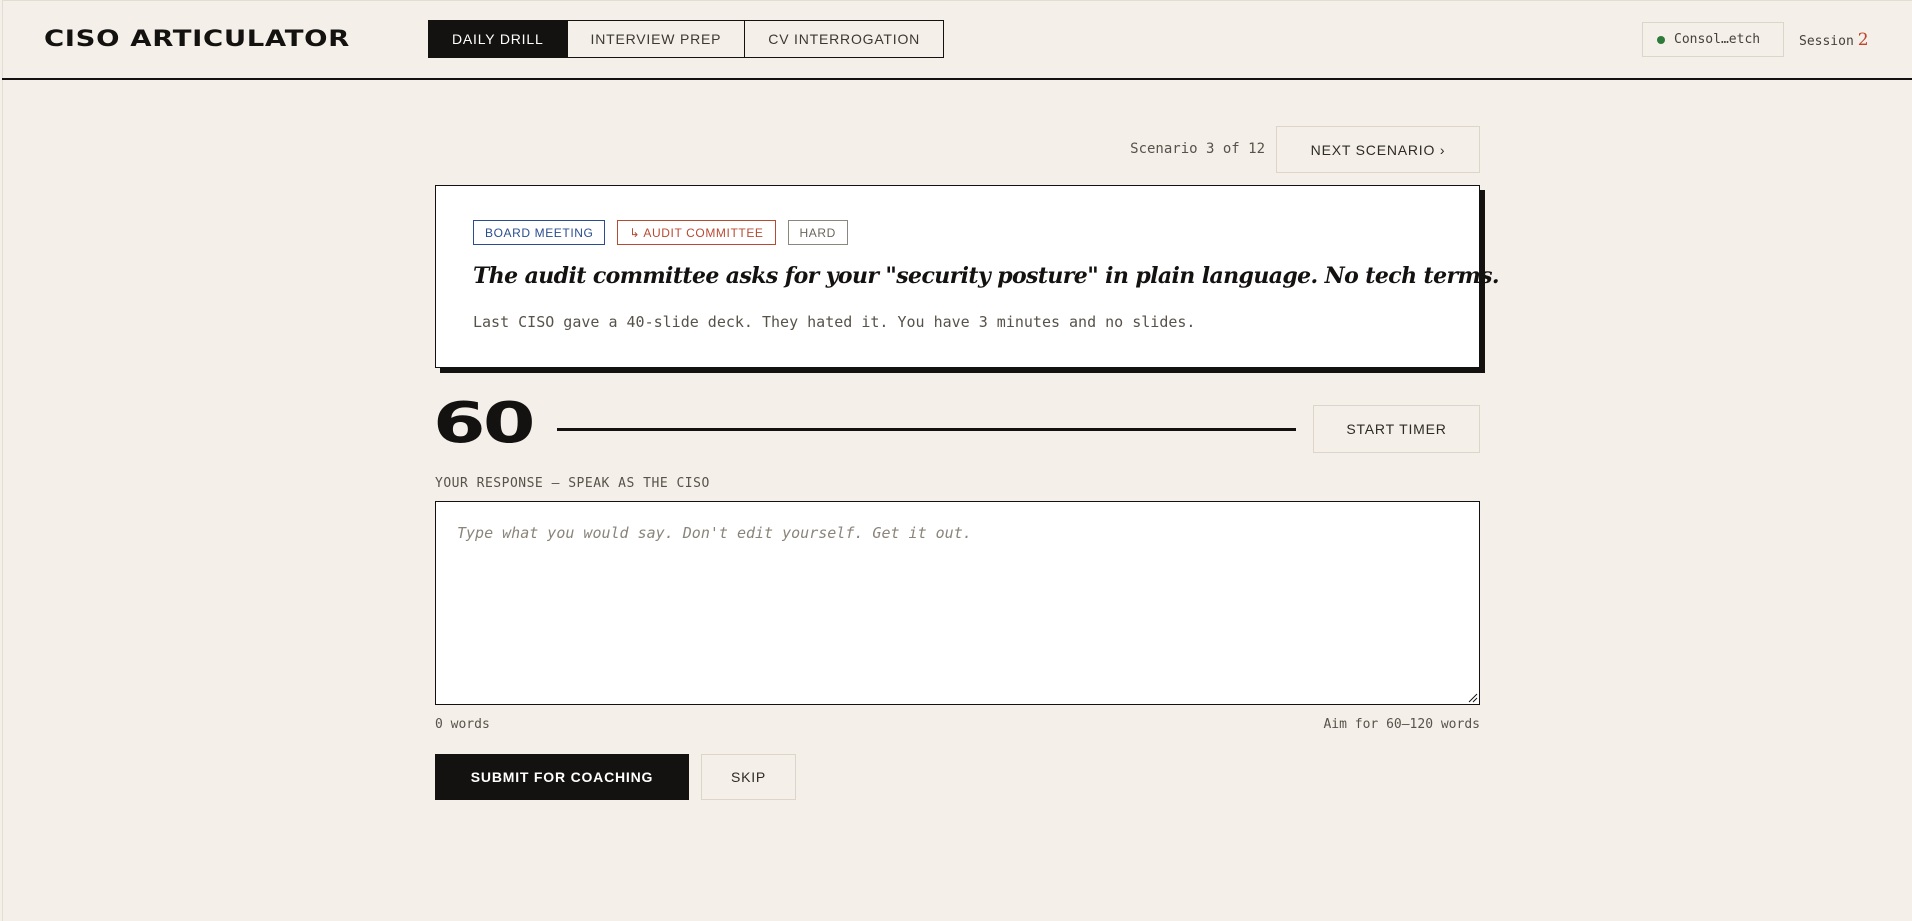  Describe the element at coordinates (562, 777) in the screenshot. I see `submit-for-coaching-button: SUBMIT FOR COACHING` at that location.